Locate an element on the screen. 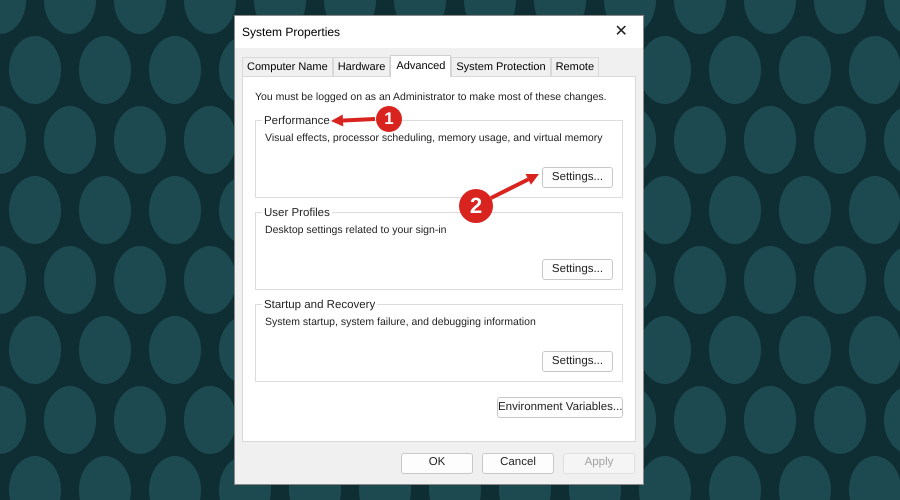  tab: Remote is located at coordinates (575, 66).